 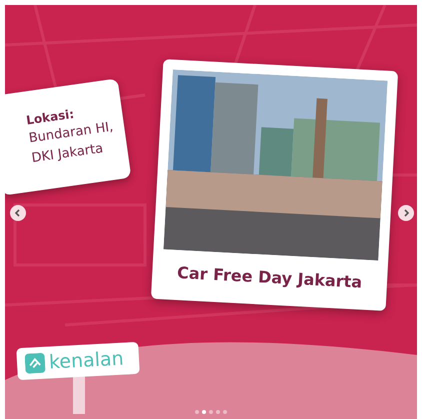 What do you see at coordinates (50, 117) in the screenshot?
I see `location-label: Lokasi:` at bounding box center [50, 117].